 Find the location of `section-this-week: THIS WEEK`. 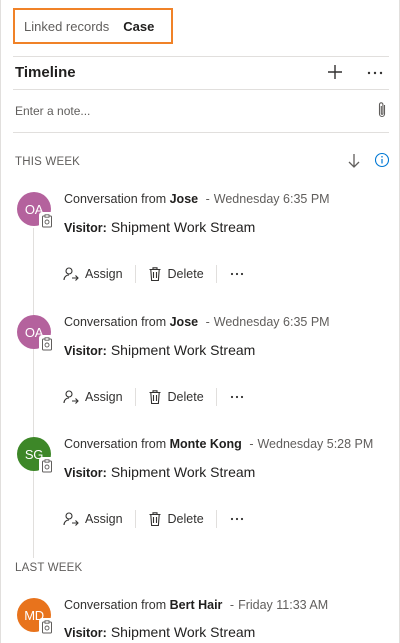

section-this-week: THIS WEEK is located at coordinates (48, 162).